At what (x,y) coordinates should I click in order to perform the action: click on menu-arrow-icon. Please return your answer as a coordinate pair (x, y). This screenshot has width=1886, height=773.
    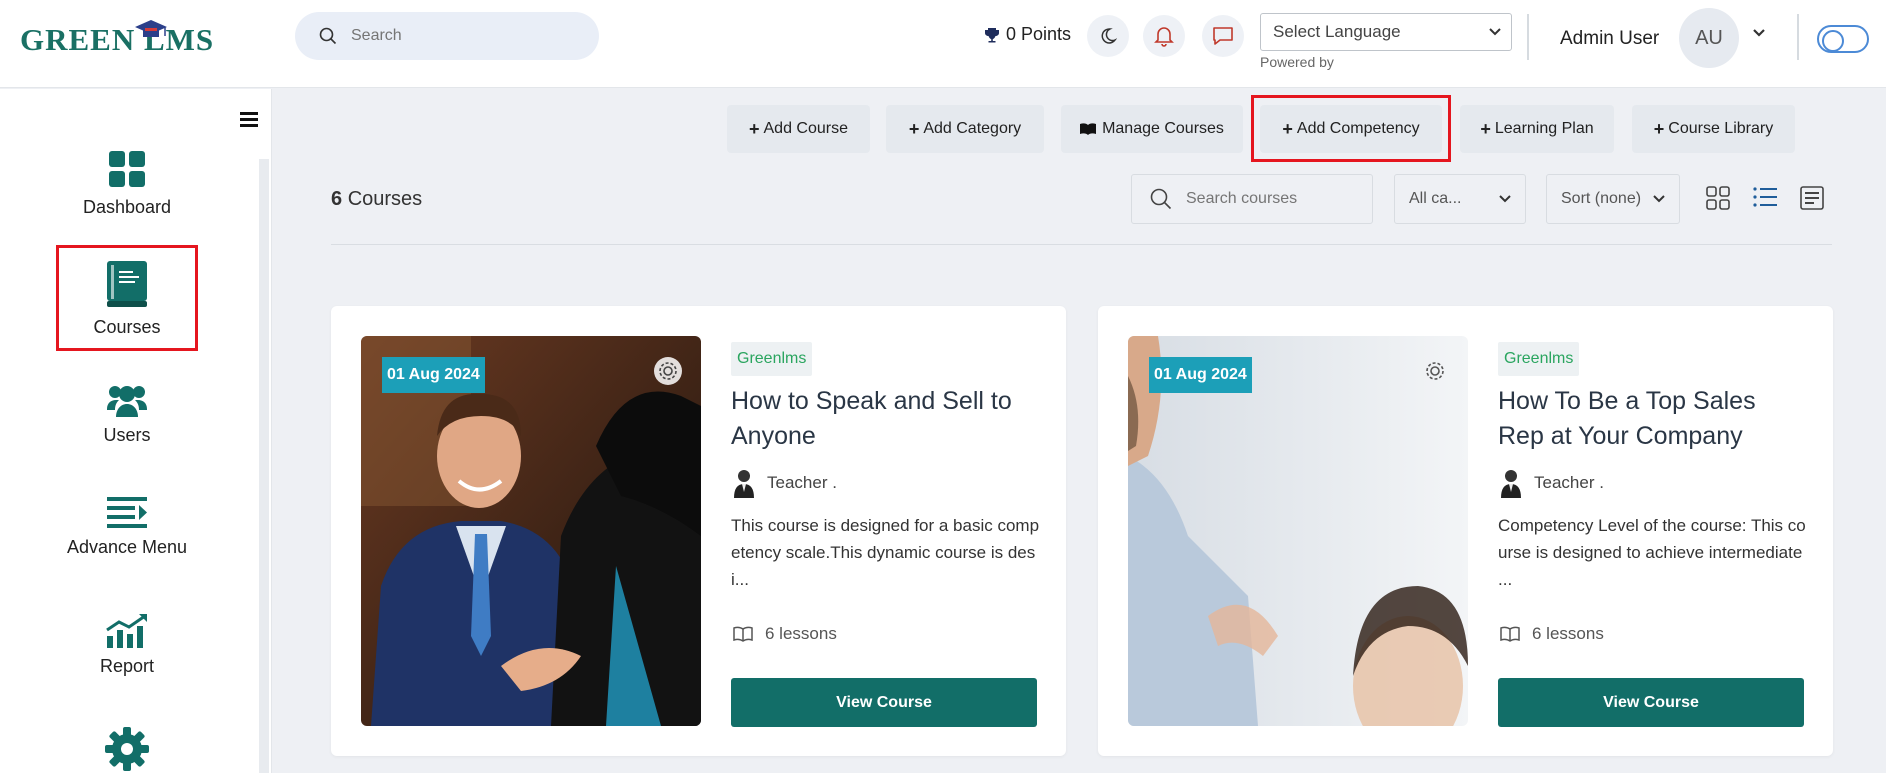
    Looking at the image, I should click on (127, 512).